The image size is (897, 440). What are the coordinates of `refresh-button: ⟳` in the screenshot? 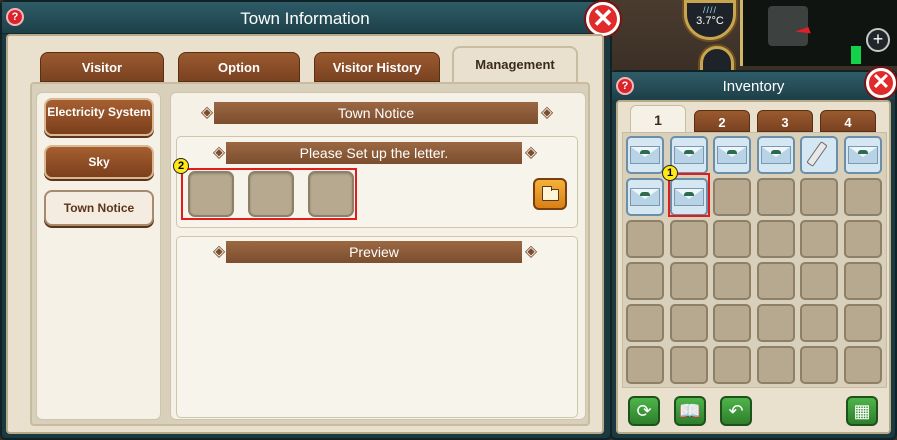 It's located at (644, 411).